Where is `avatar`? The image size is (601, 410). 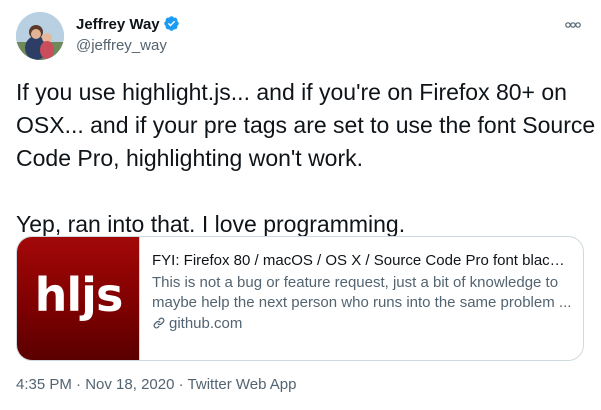
avatar is located at coordinates (40, 36).